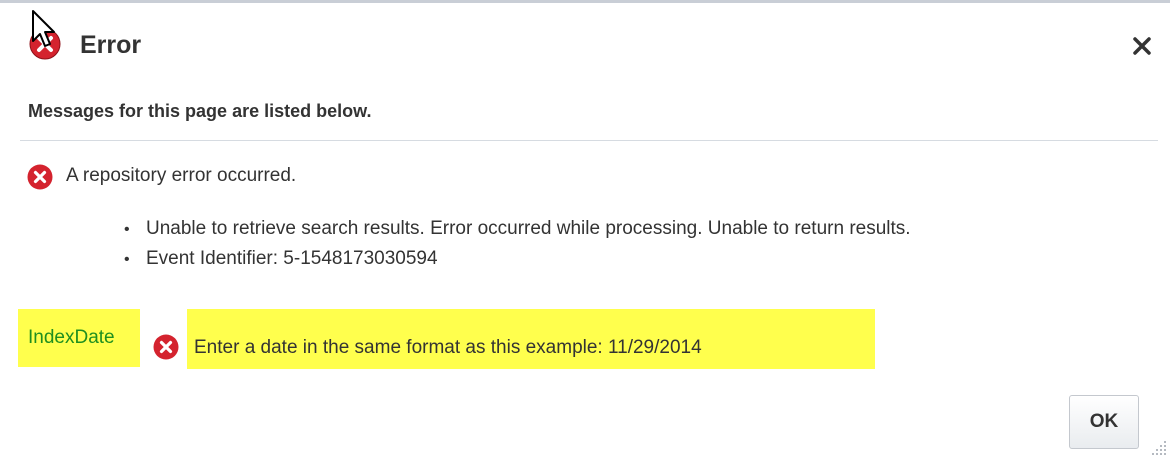 Image resolution: width=1170 pixels, height=459 pixels. I want to click on mouse-cursor-icon, so click(43, 28).